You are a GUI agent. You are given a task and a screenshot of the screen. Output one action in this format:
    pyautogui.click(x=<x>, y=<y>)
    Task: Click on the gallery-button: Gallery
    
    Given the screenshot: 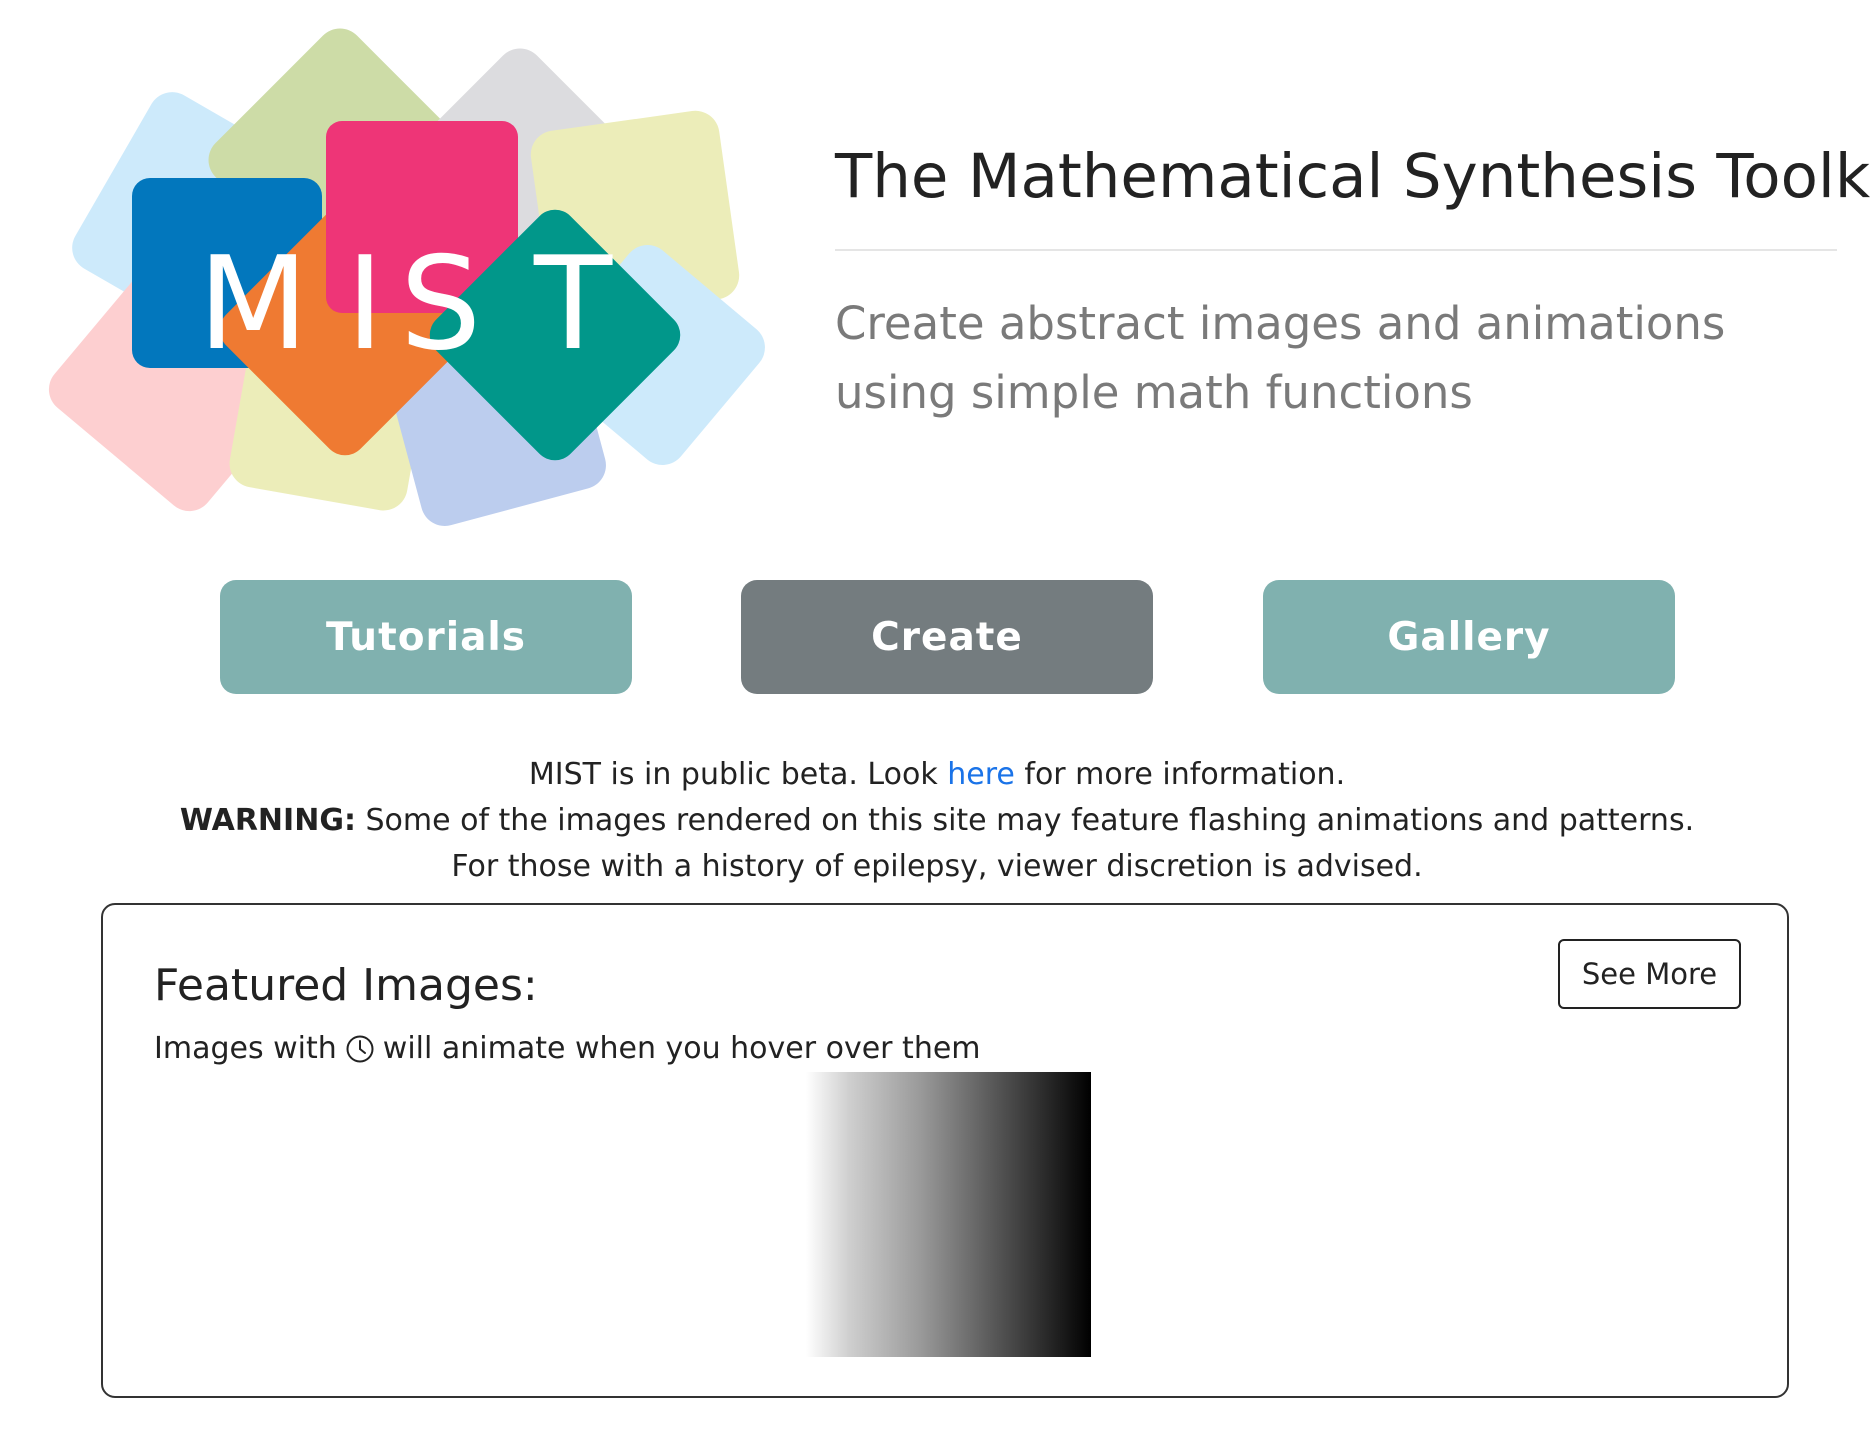 What is the action you would take?
    pyautogui.click(x=1469, y=637)
    